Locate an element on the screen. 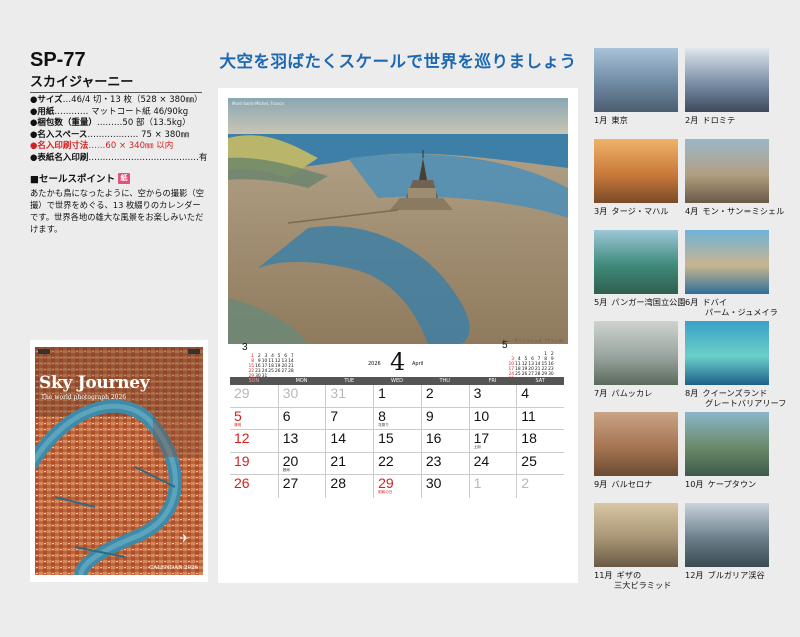 The image size is (800, 637). day-number: 9 is located at coordinates (429, 415).